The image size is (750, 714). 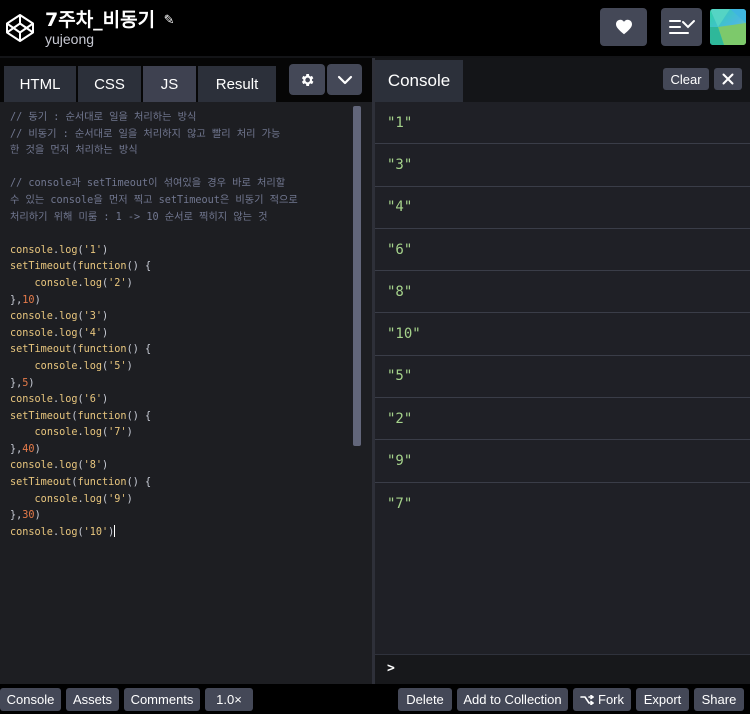 I want to click on code-line: },40), so click(x=181, y=450).